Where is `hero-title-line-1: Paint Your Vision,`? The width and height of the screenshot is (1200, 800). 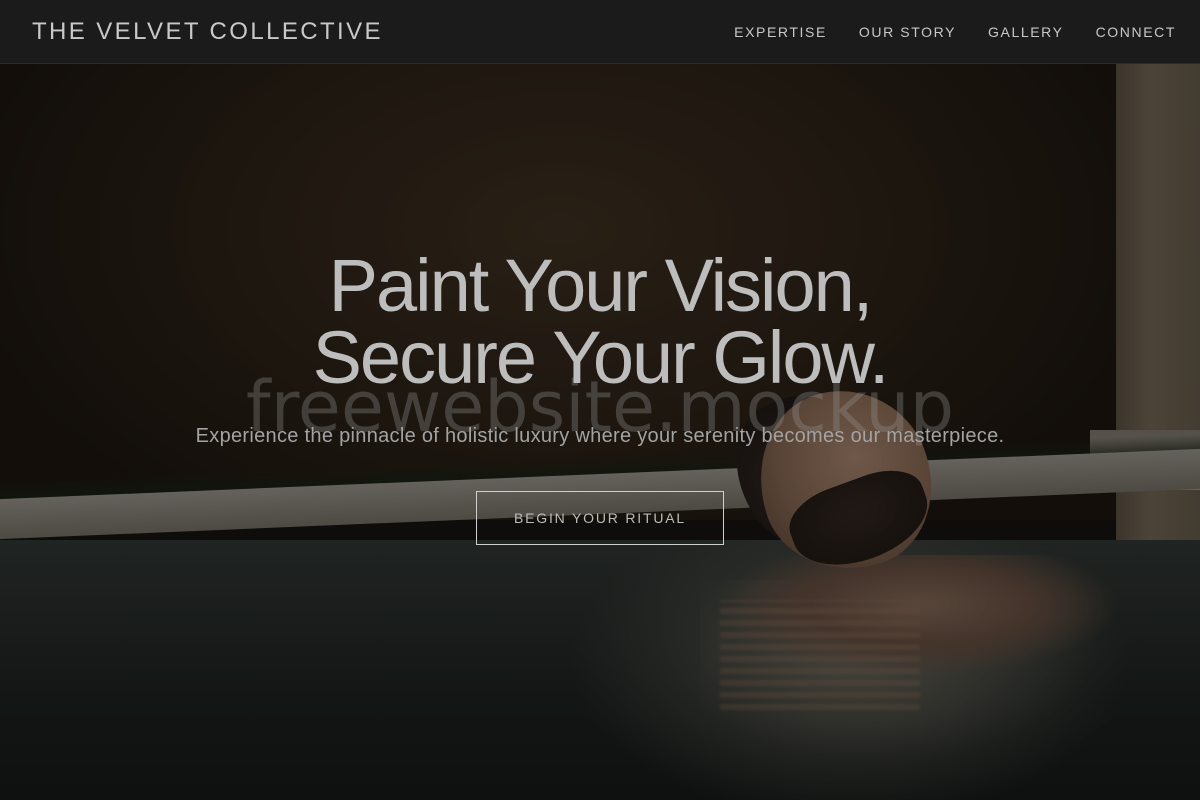
hero-title-line-1: Paint Your Vision, is located at coordinates (601, 285).